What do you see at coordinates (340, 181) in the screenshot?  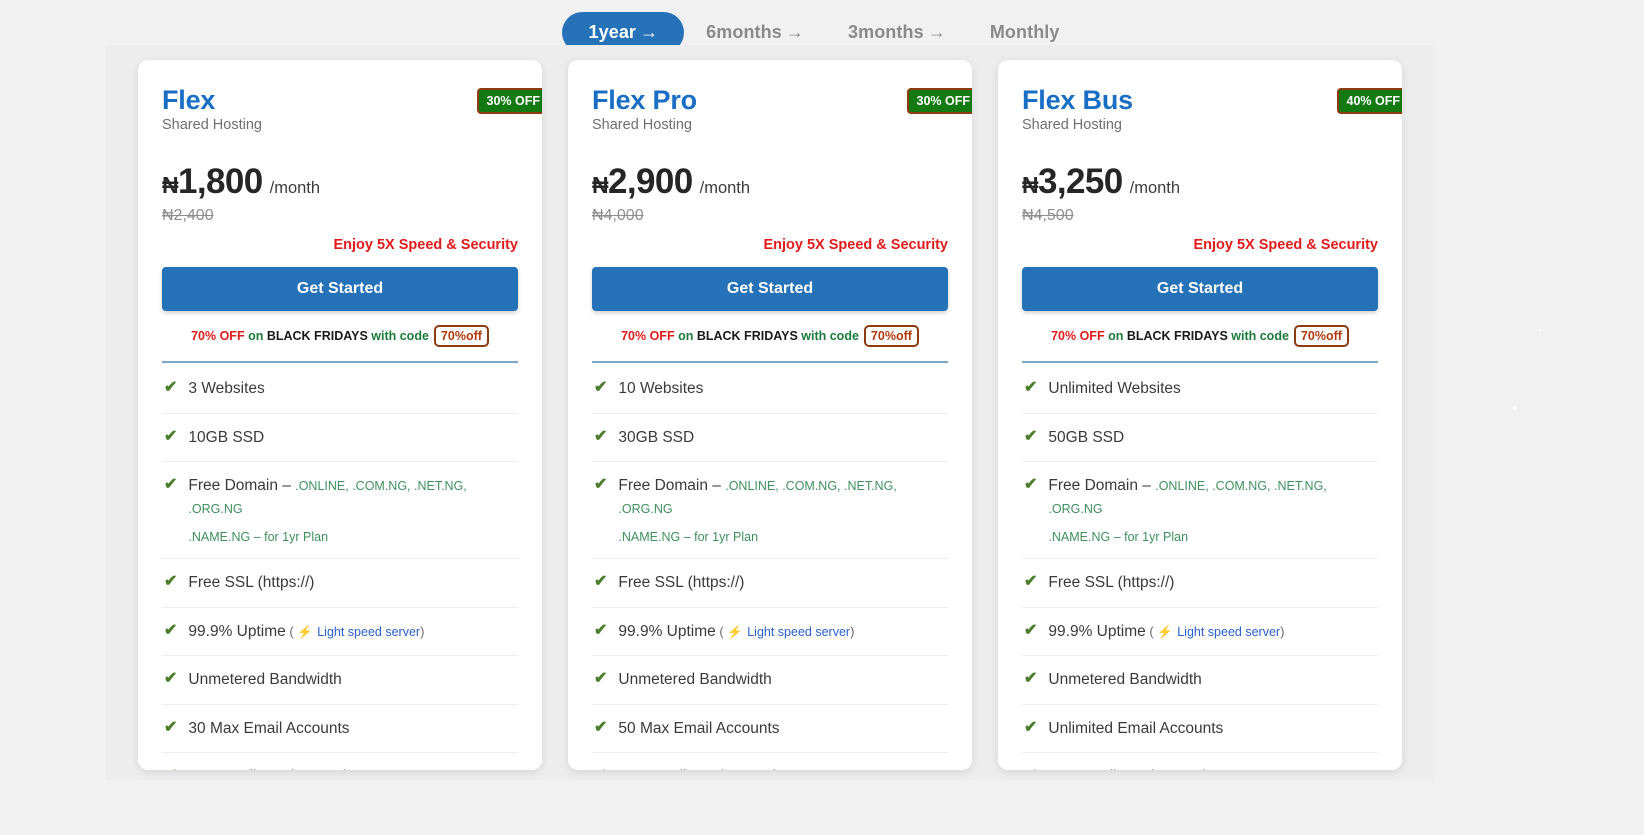 I see `price-row: ₦1,800/month` at bounding box center [340, 181].